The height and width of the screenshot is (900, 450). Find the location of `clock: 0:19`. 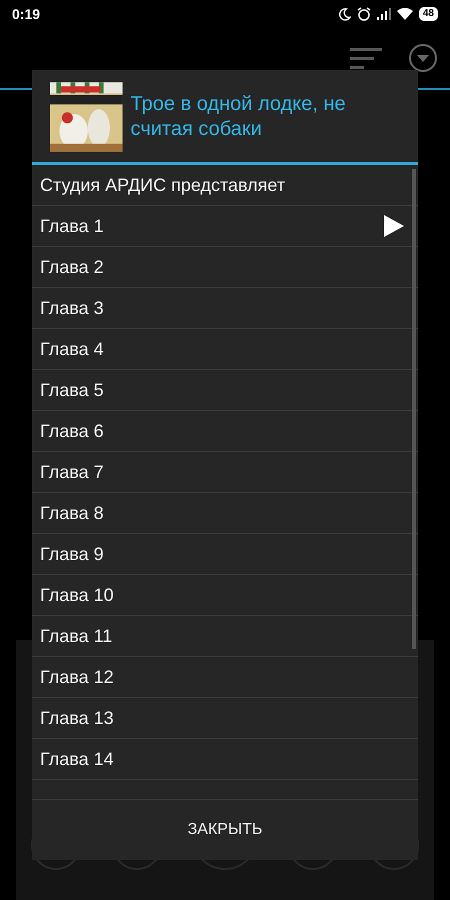

clock: 0:19 is located at coordinates (26, 14).